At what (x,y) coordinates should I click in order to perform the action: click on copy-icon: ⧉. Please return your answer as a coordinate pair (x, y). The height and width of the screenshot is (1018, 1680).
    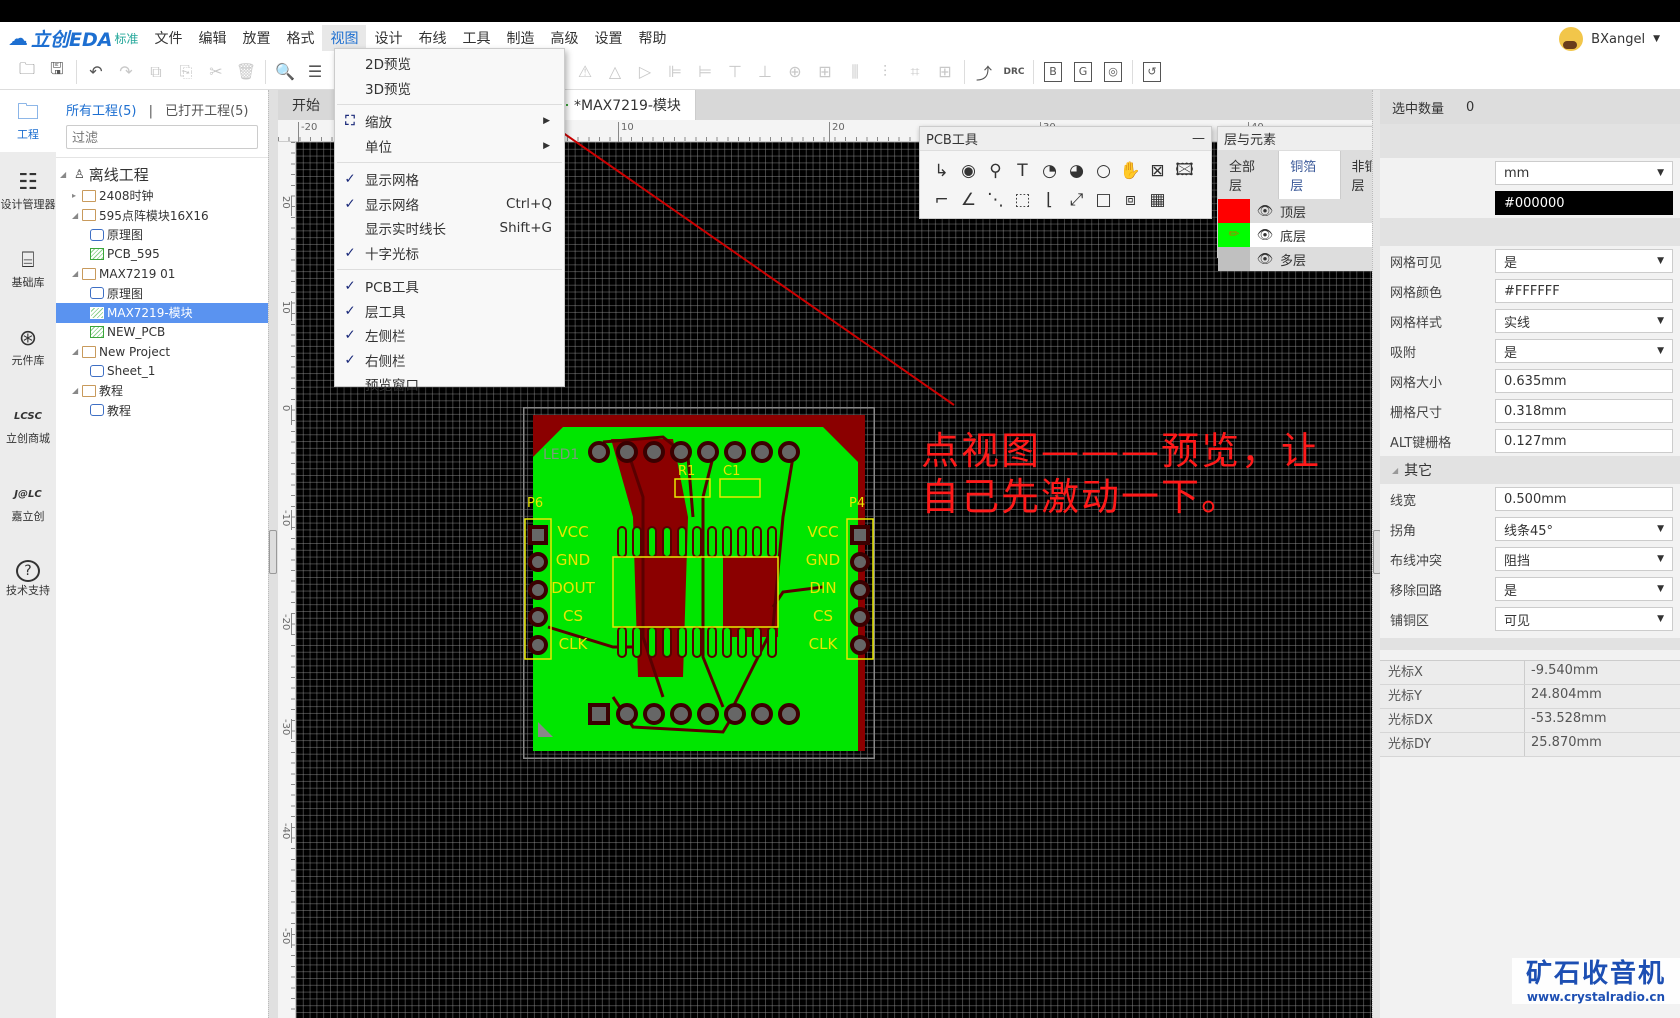
    Looking at the image, I should click on (156, 72).